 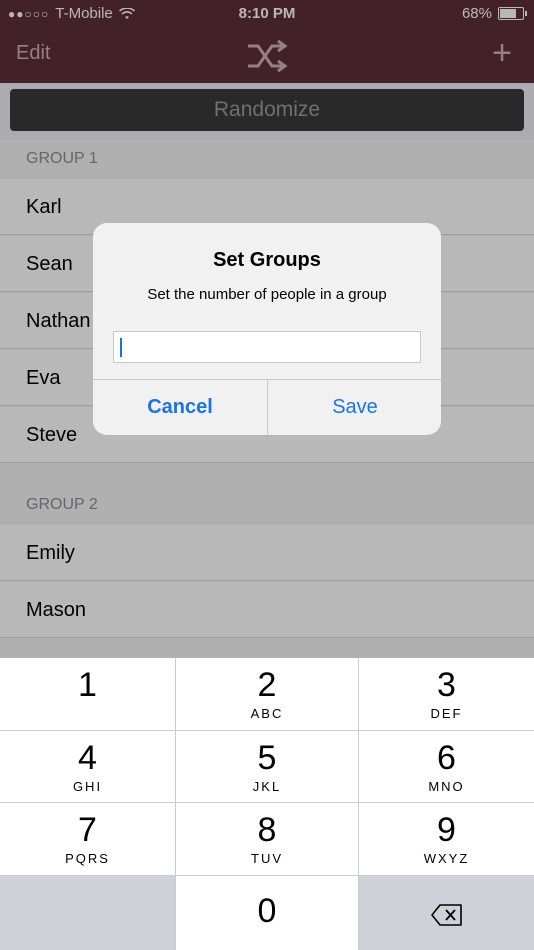 I want to click on alert-message: Set the number of people in a group, so click(x=267, y=294).